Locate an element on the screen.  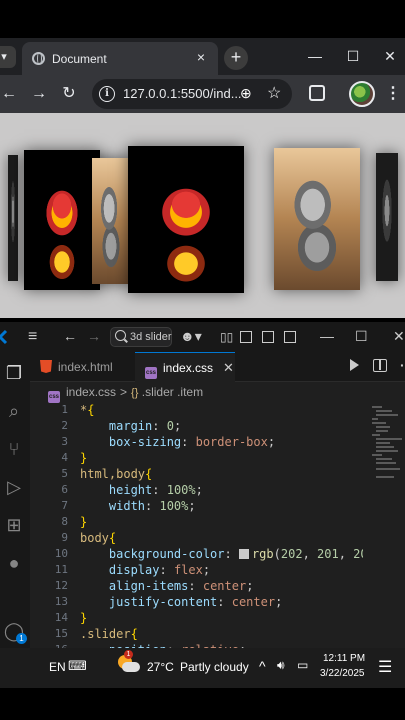
breadcrumb: css index.css >{} .slider .item is located at coordinates (217, 392).